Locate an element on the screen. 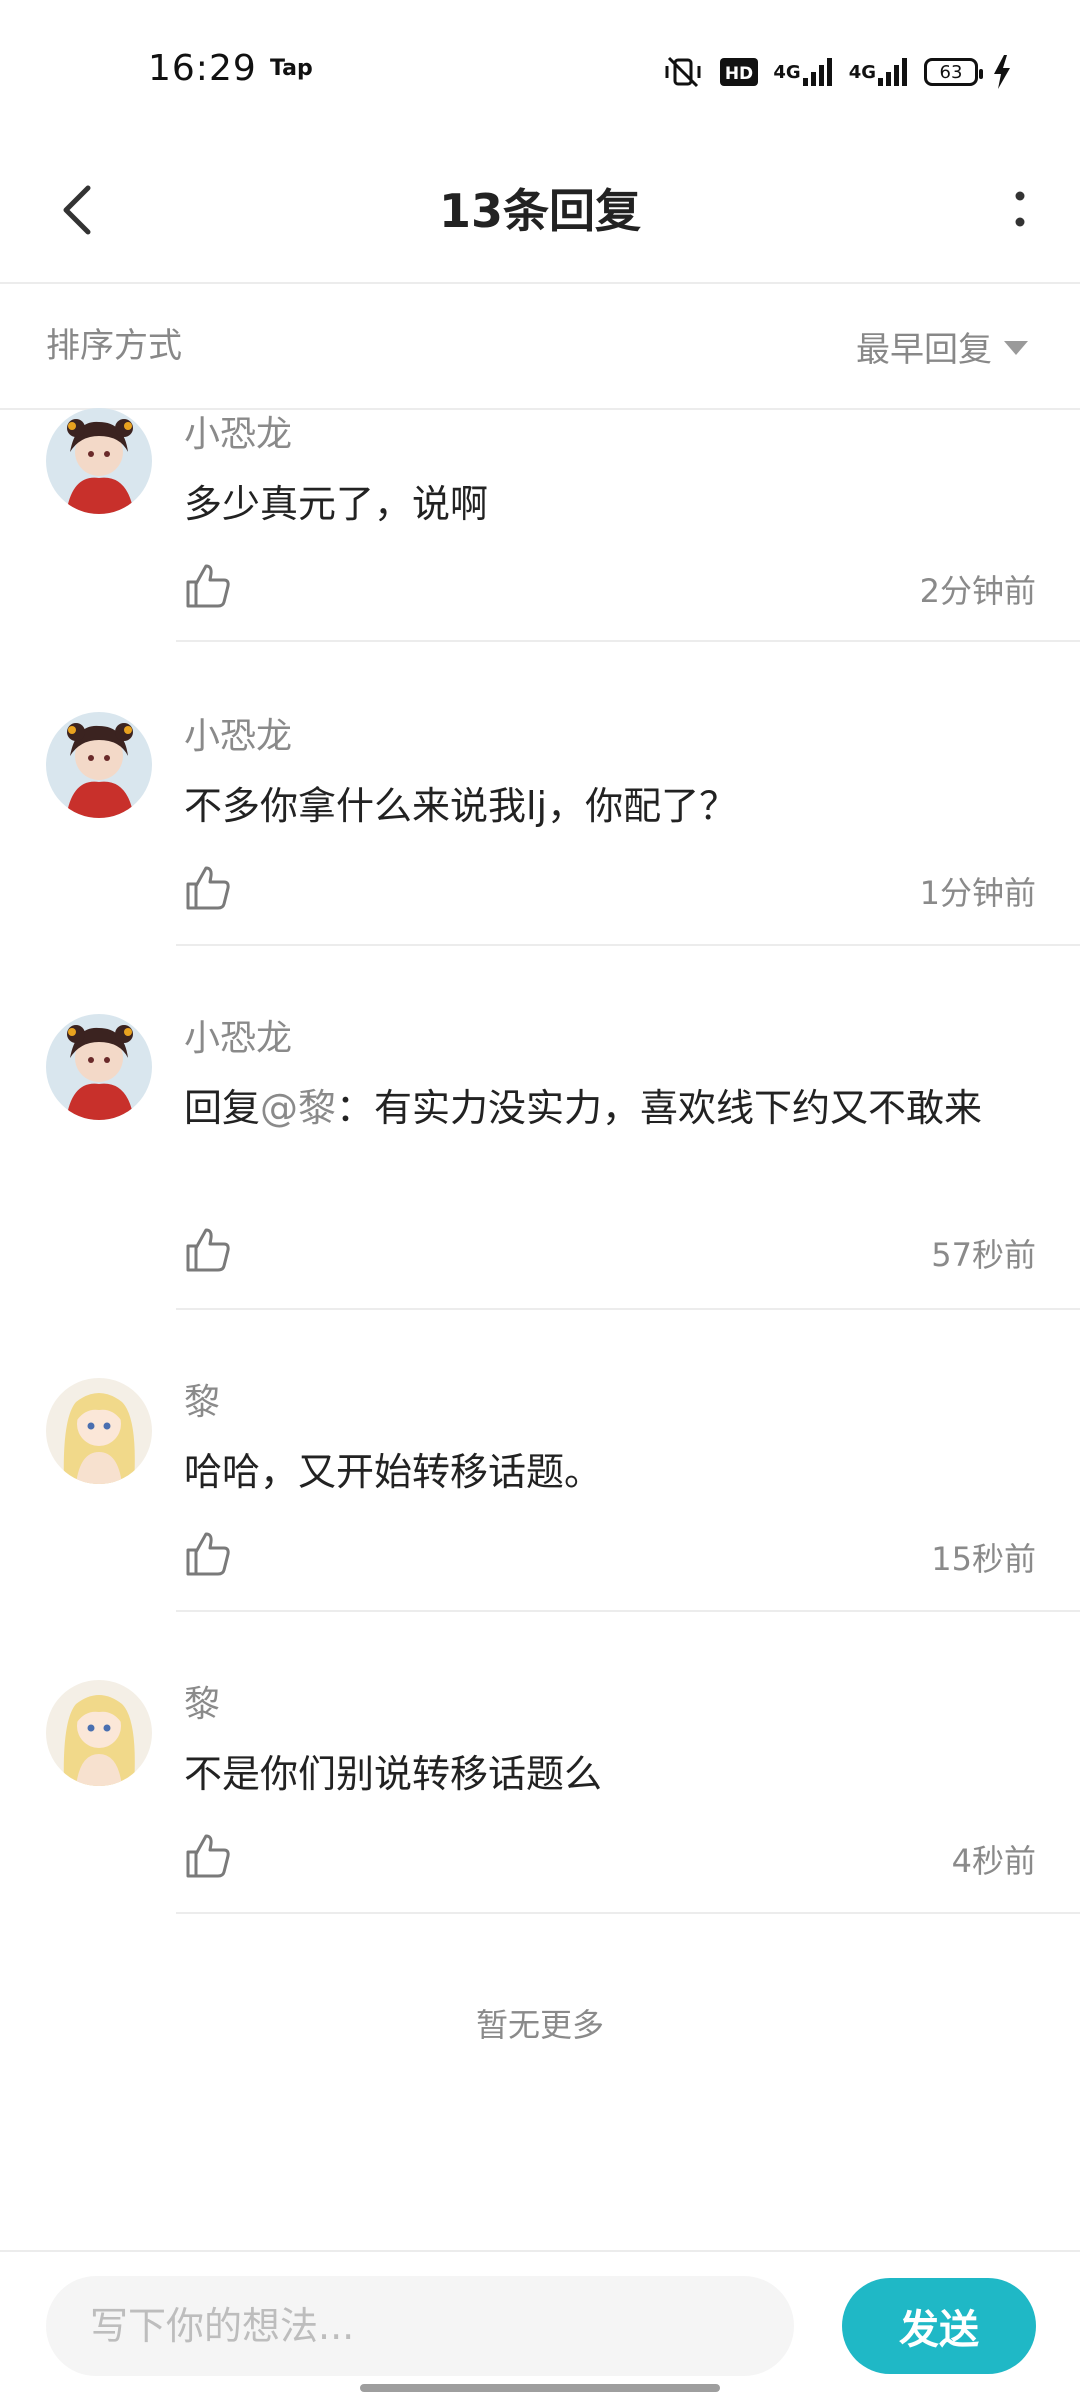  comment-timestamp: 2分钟前 is located at coordinates (977, 591).